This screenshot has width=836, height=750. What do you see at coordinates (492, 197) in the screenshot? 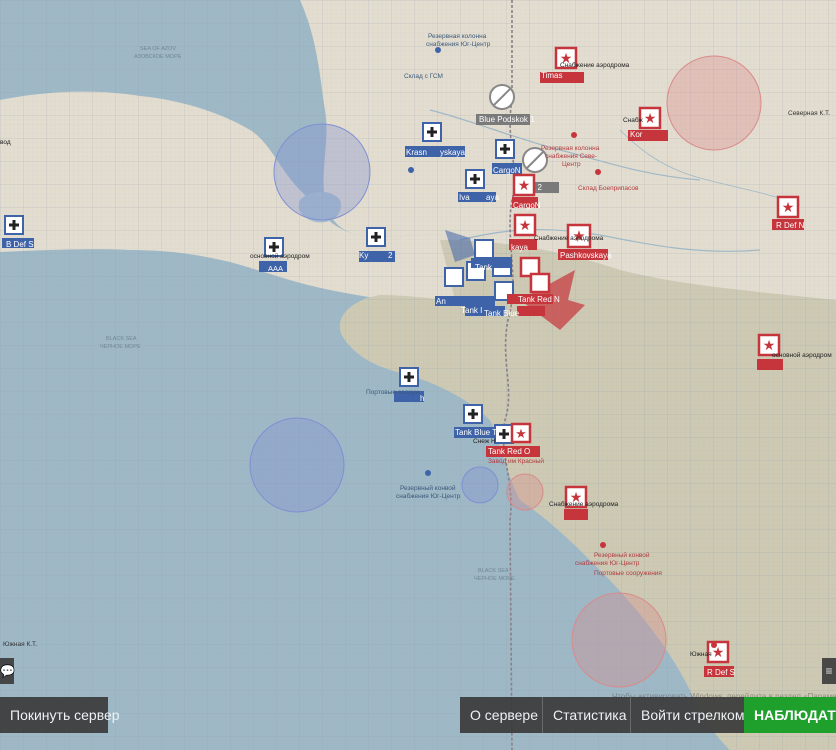
I see `map-label: aya` at bounding box center [492, 197].